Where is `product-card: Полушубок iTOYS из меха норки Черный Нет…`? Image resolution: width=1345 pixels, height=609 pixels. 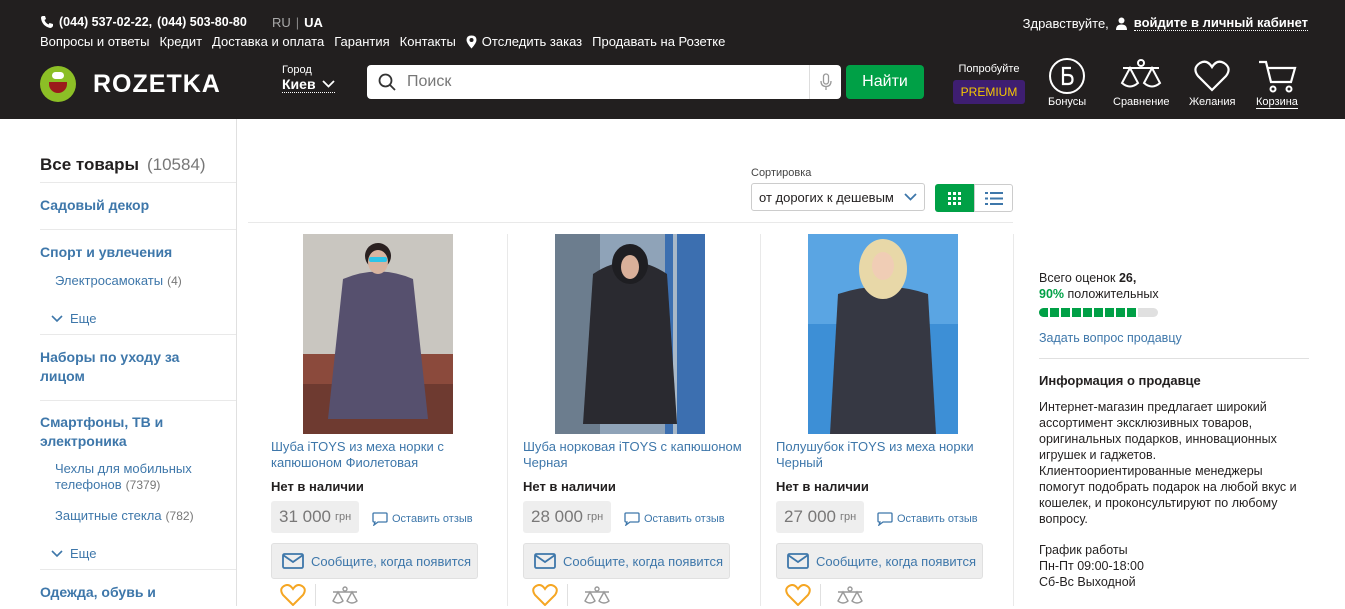 product-card: Полушубок iTOYS из меха норки Черный Нет… is located at coordinates (891, 421).